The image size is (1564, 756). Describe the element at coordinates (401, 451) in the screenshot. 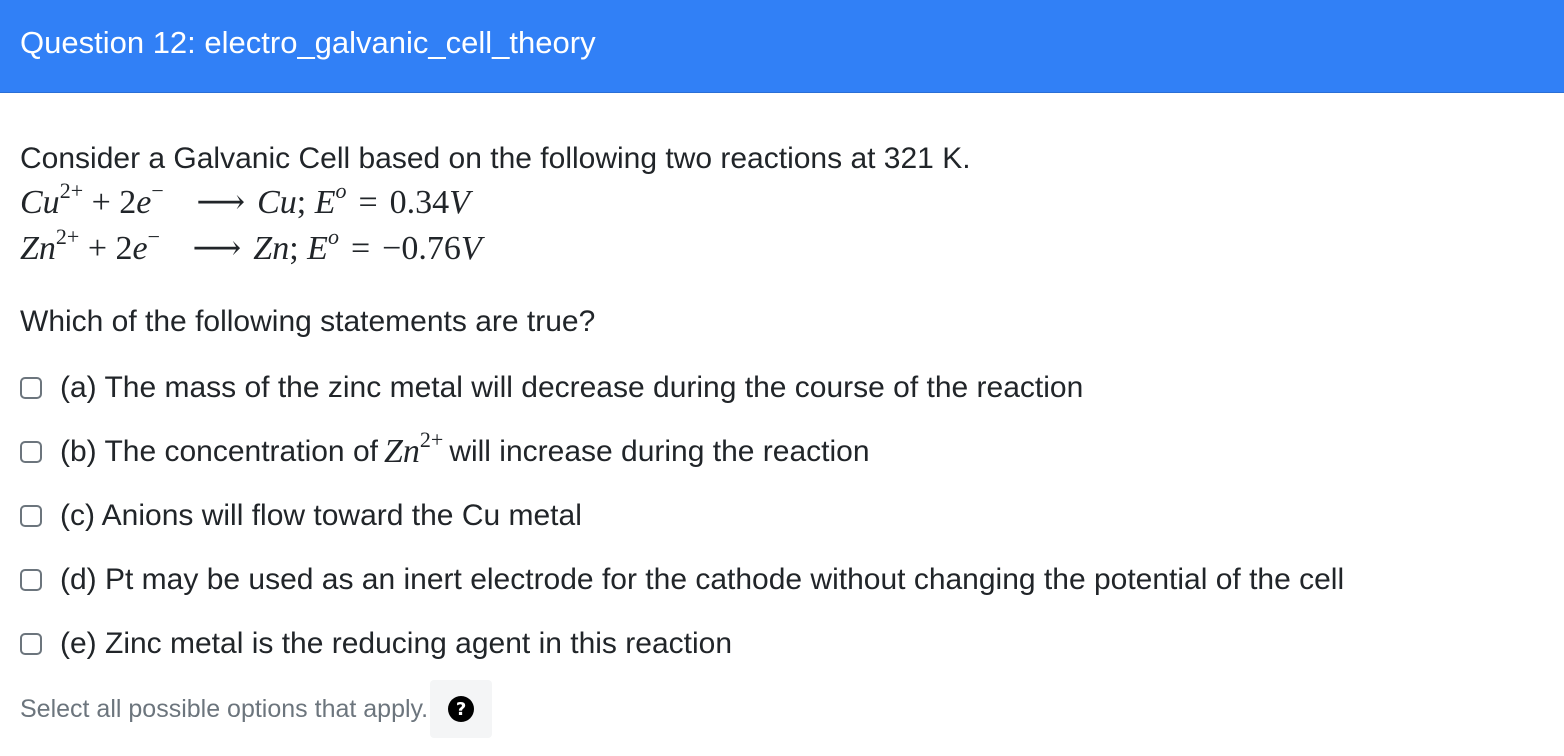

I see `option-b-math-var: Zn` at that location.